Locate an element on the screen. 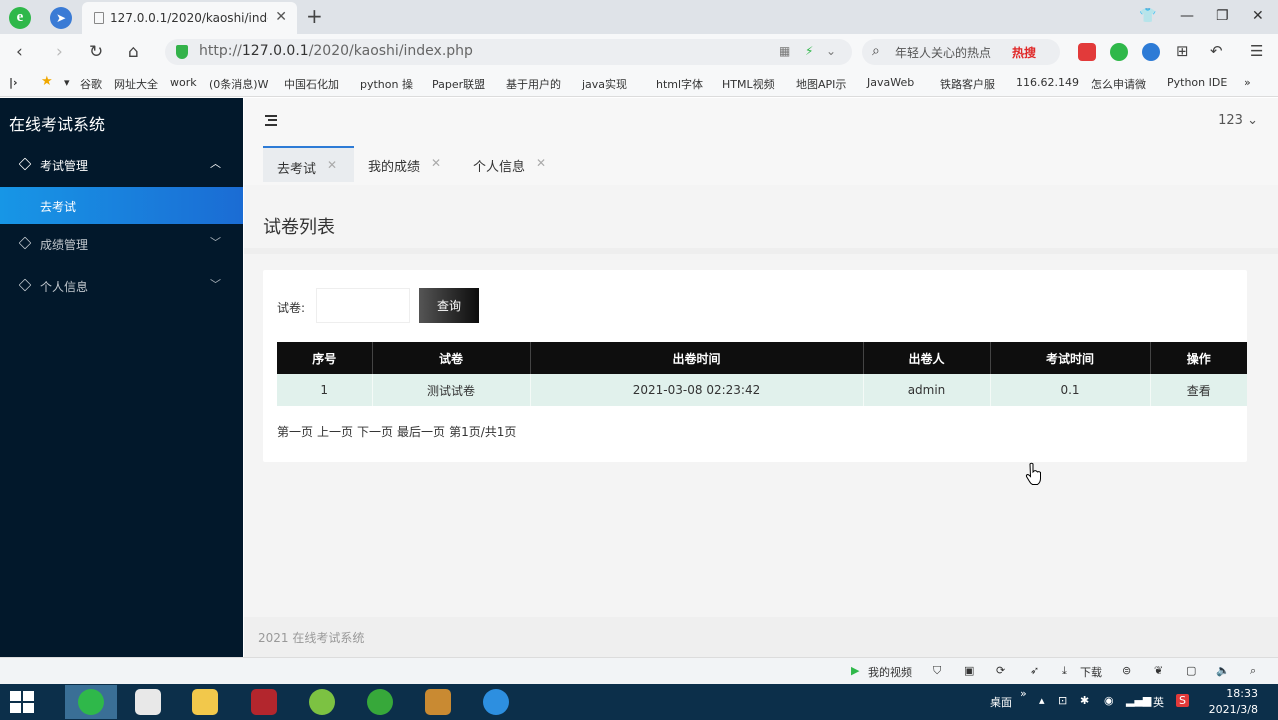 Image resolution: width=1278 pixels, height=720 pixels. sidebar-item-score-management: 成绩管理 ﹀ is located at coordinates (121, 244).